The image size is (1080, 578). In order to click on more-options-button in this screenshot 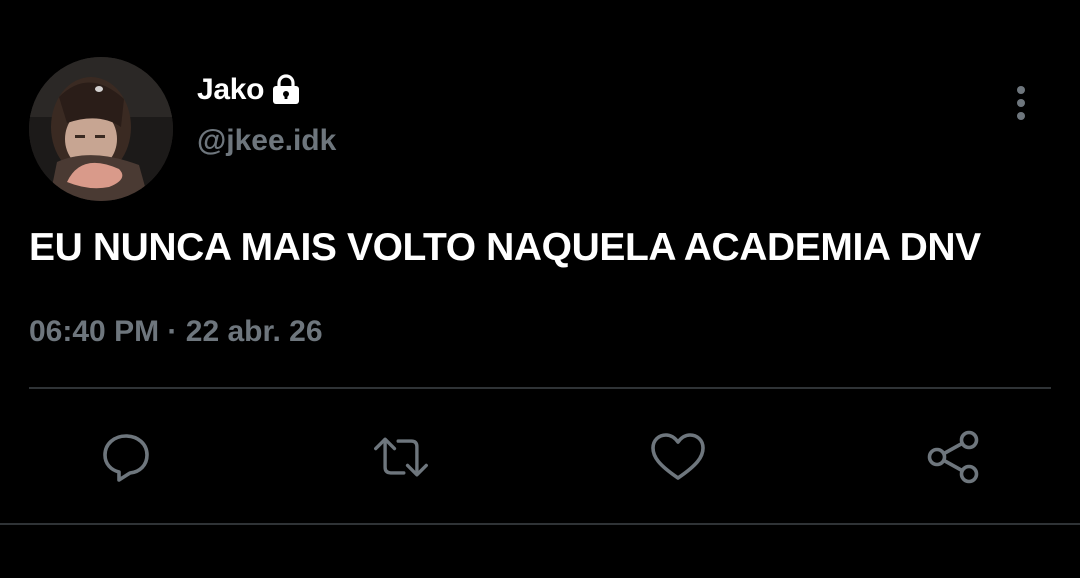, I will do `click(1021, 104)`.